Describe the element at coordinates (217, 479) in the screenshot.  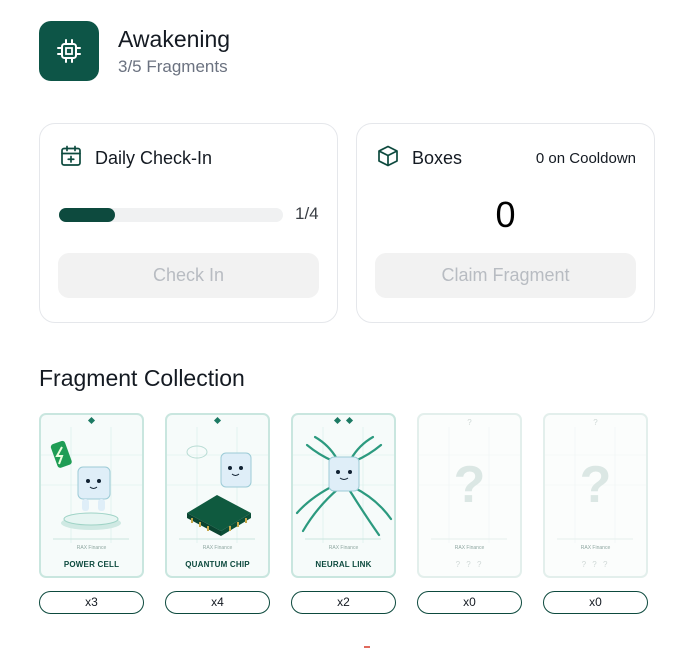
I see `quantum-chip-illustration` at that location.